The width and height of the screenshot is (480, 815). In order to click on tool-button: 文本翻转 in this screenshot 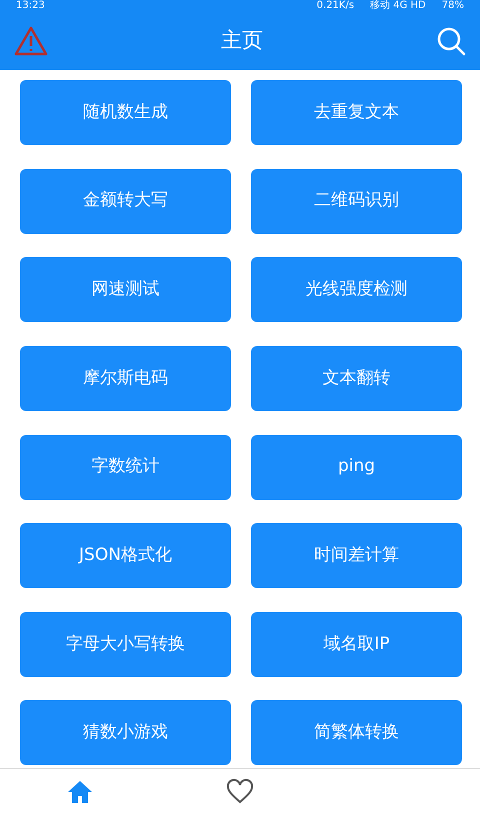, I will do `click(356, 378)`.